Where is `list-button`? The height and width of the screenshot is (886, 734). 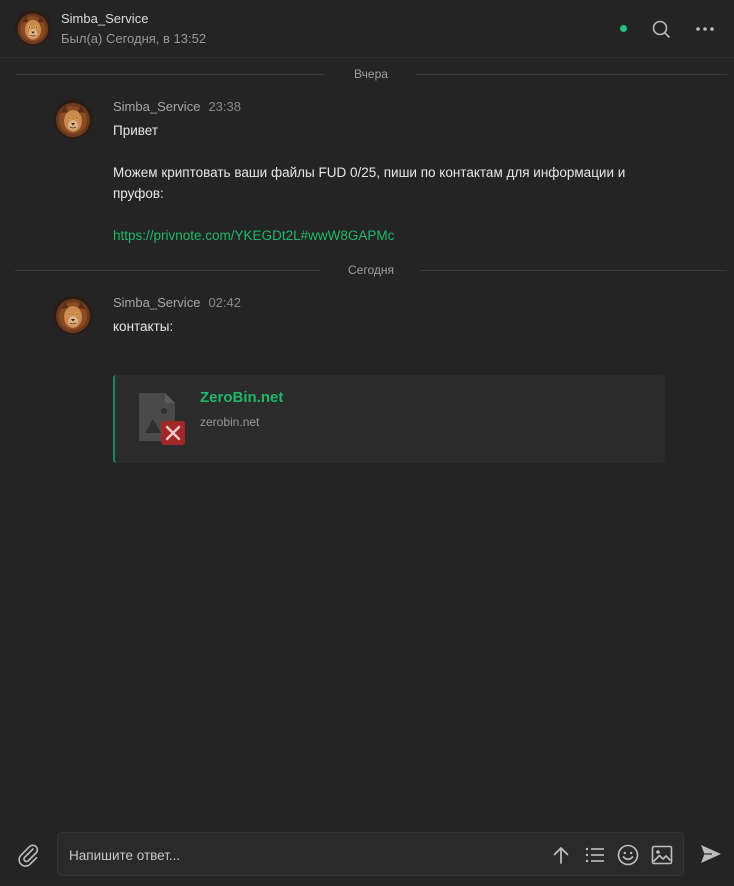
list-button is located at coordinates (595, 855).